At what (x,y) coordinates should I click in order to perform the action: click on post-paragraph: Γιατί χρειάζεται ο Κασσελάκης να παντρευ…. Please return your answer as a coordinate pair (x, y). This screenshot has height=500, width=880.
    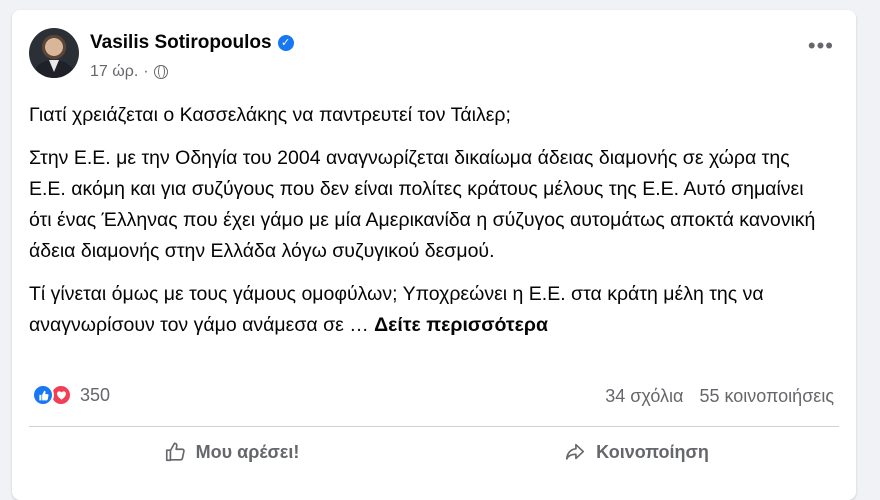
    Looking at the image, I should click on (270, 115).